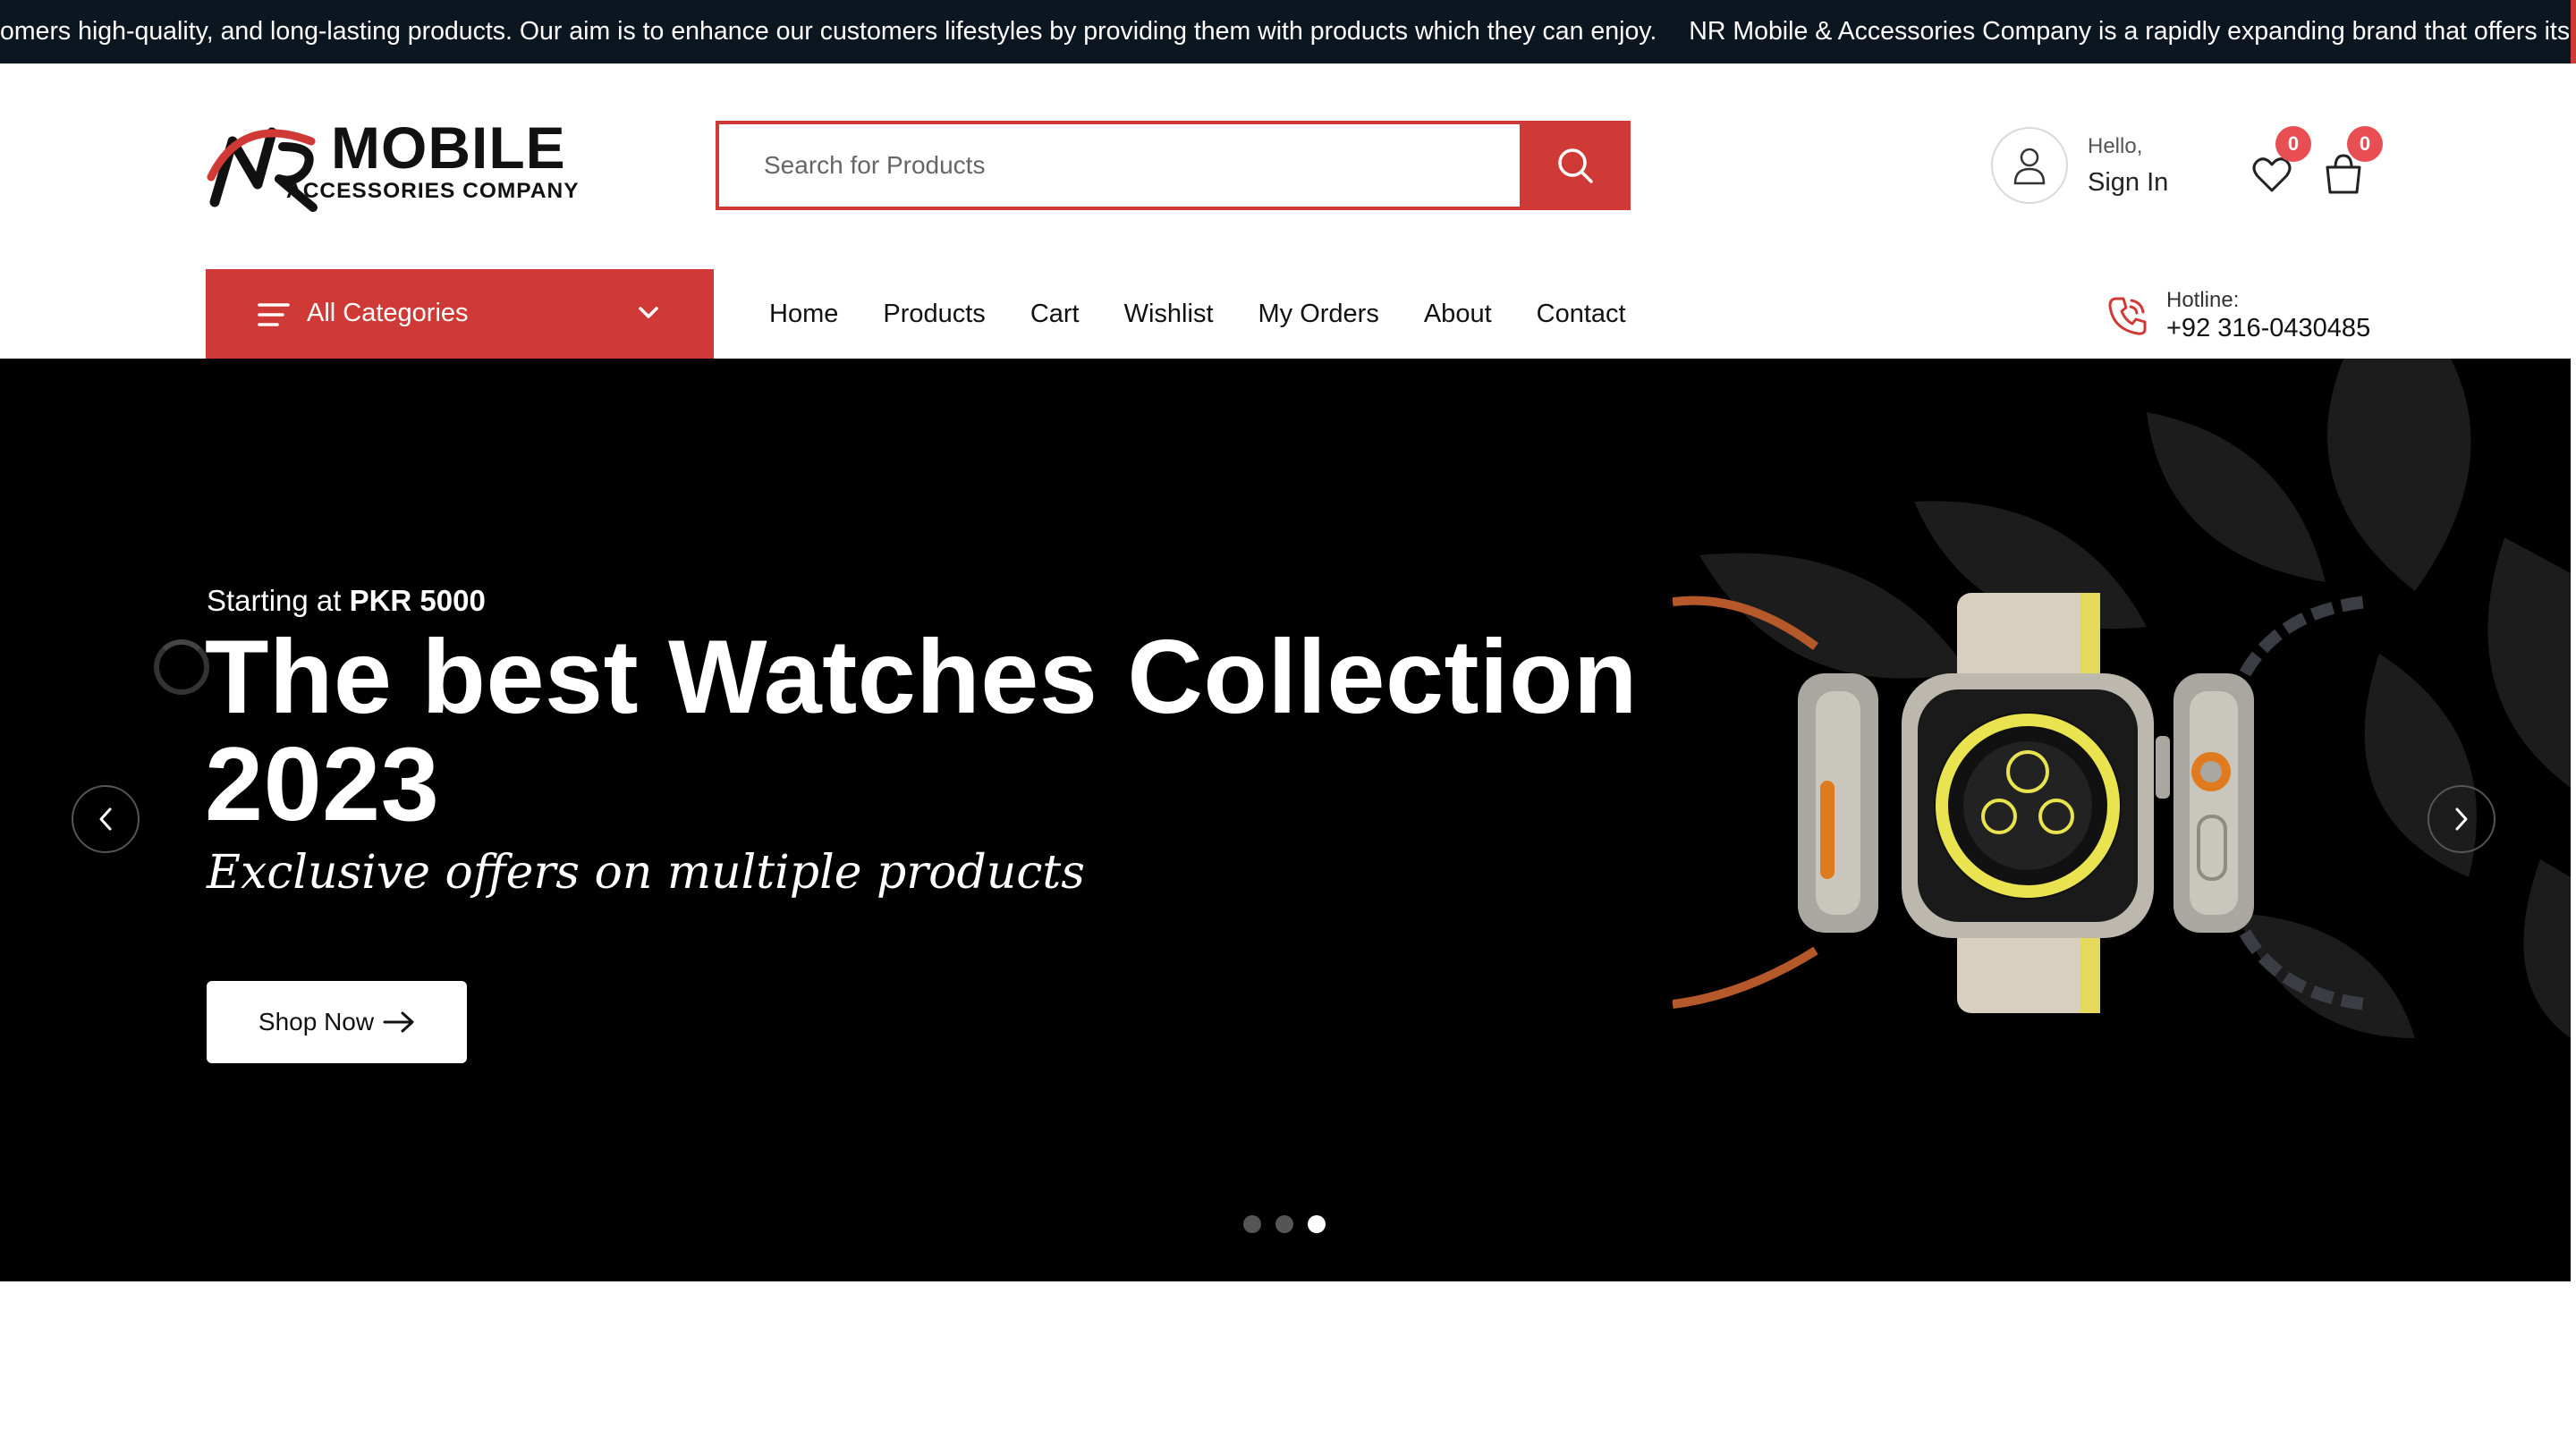 This screenshot has width=2576, height=1454. I want to click on all-categories-label: All Categories, so click(388, 313).